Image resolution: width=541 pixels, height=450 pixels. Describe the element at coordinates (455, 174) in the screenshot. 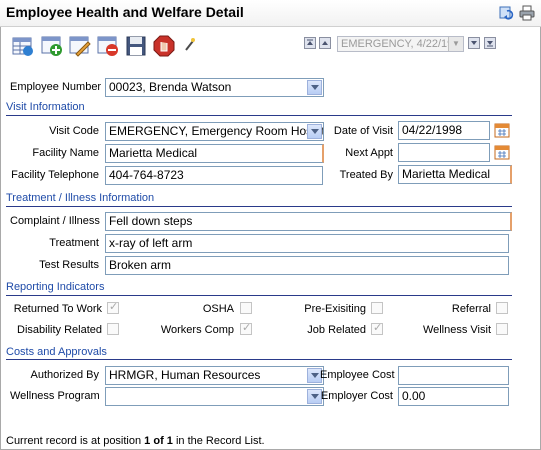

I see `treated-by-field: Marietta Medical` at that location.